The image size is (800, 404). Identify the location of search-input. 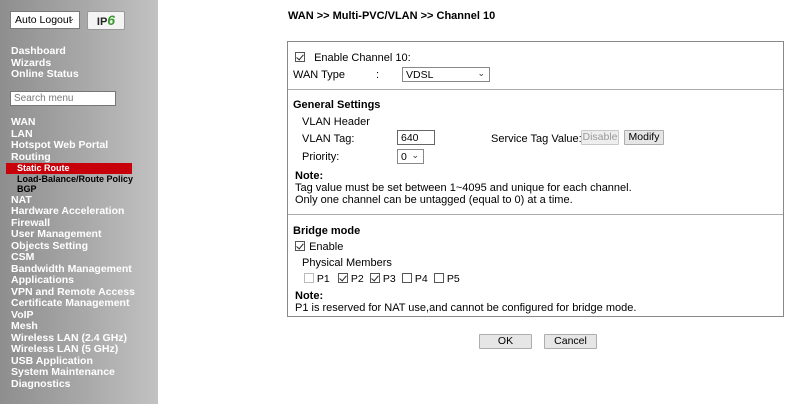
(63, 98).